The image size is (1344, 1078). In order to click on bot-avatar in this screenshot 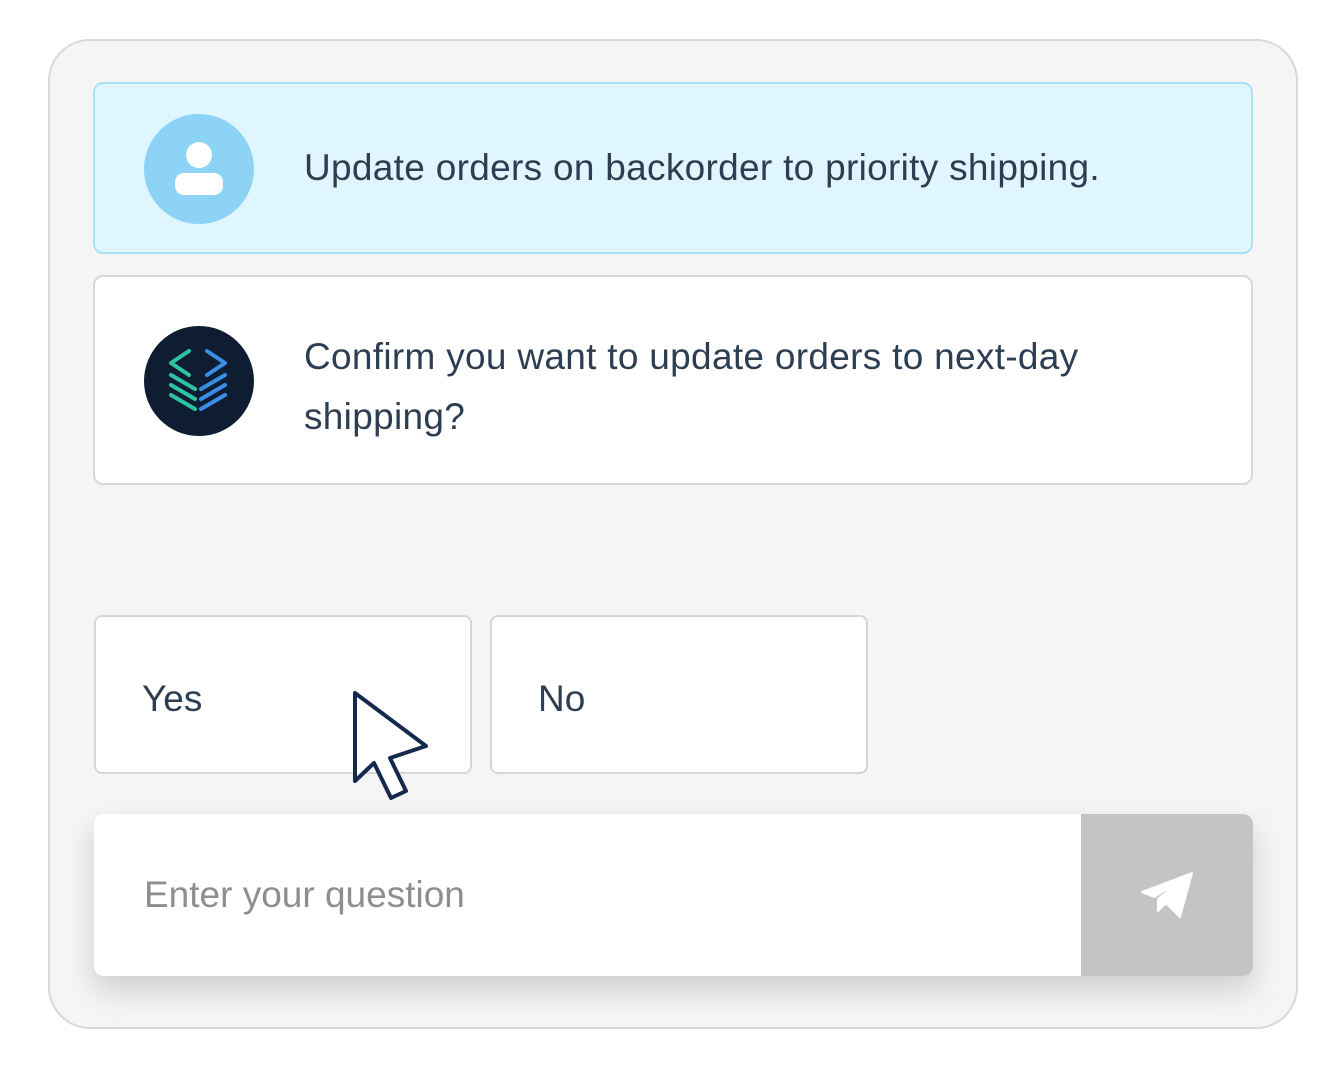, I will do `click(199, 381)`.